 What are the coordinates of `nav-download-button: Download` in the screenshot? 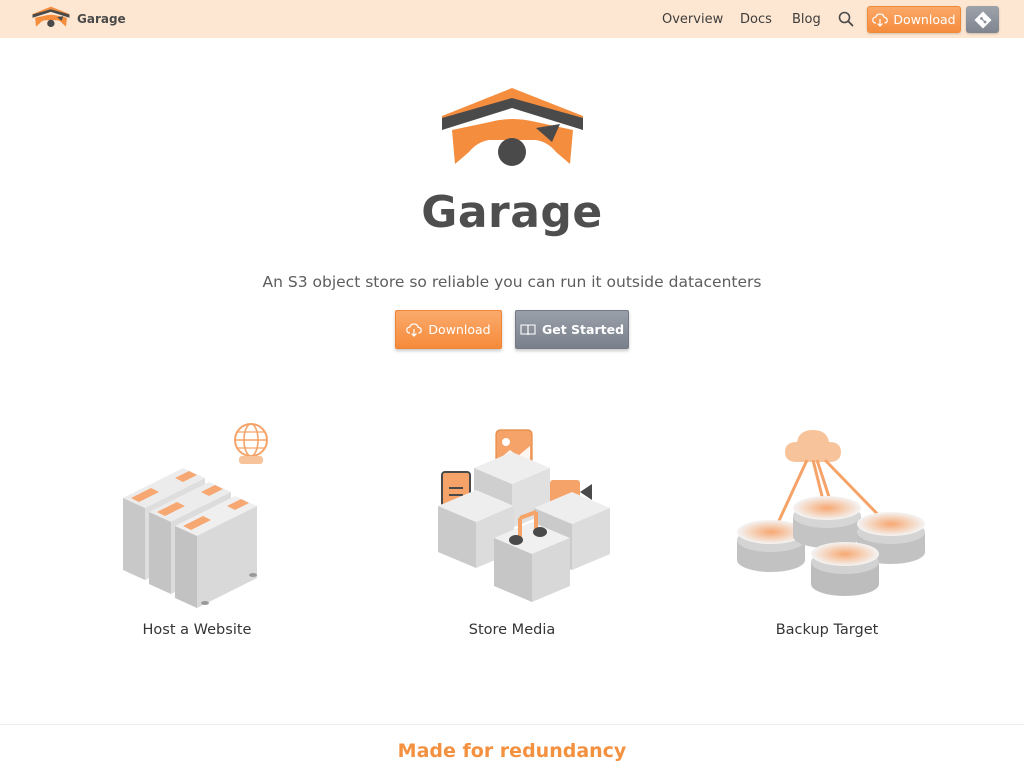 It's located at (914, 19).